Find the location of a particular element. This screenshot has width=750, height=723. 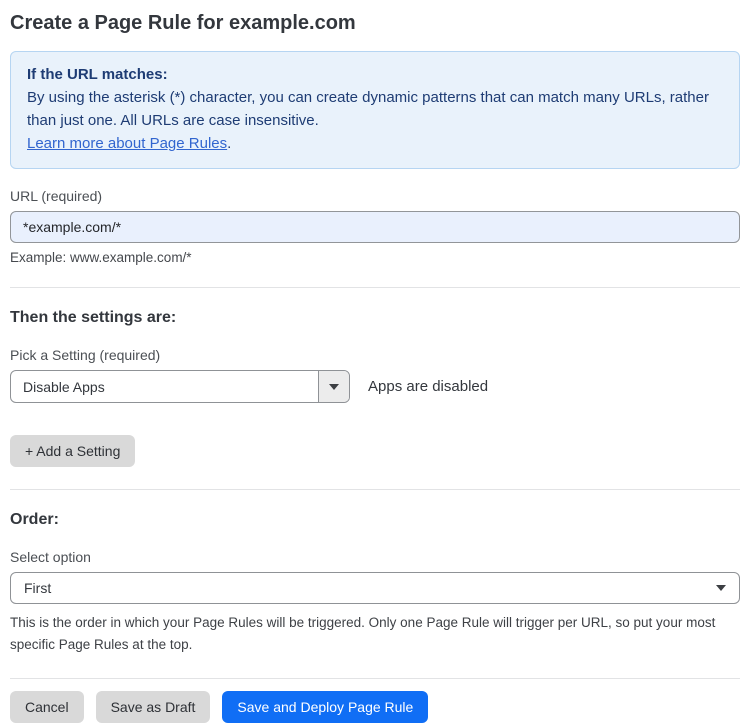

setting-dropdown-arrow-button is located at coordinates (333, 386).